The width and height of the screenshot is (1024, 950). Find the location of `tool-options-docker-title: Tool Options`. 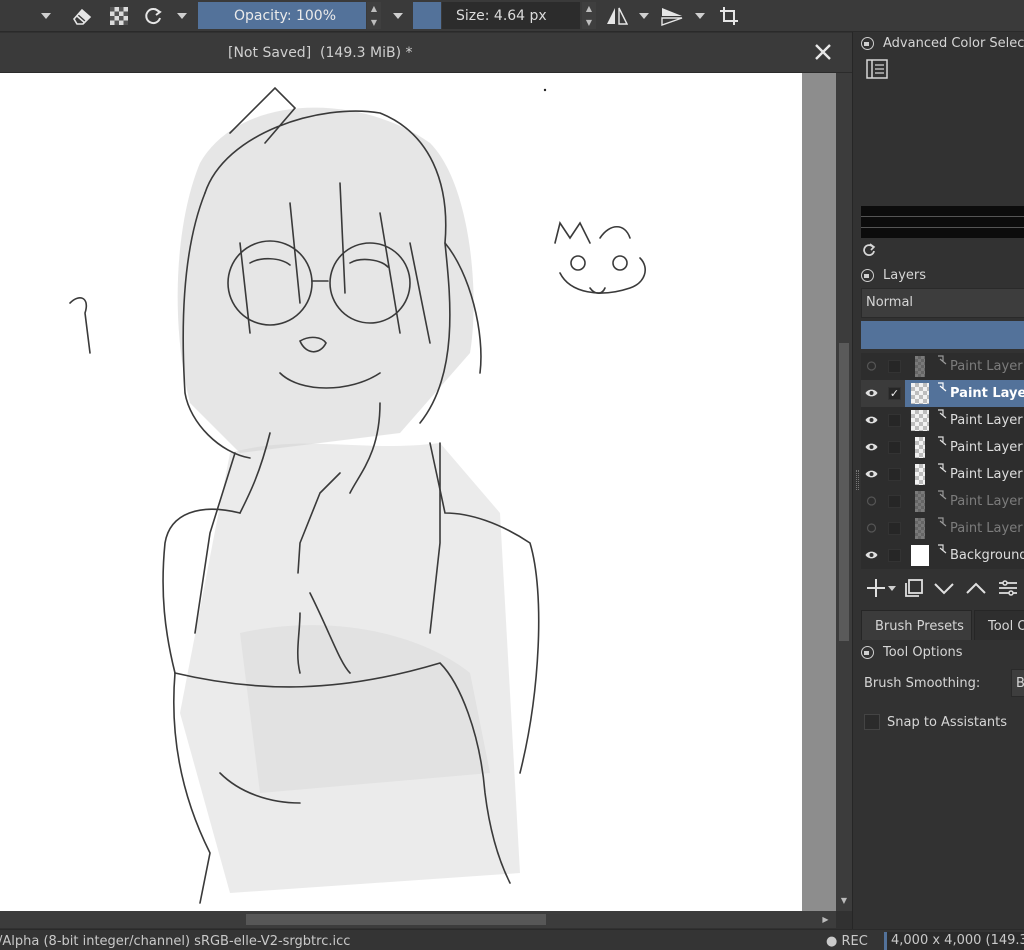

tool-options-docker-title: Tool Options is located at coordinates (912, 652).